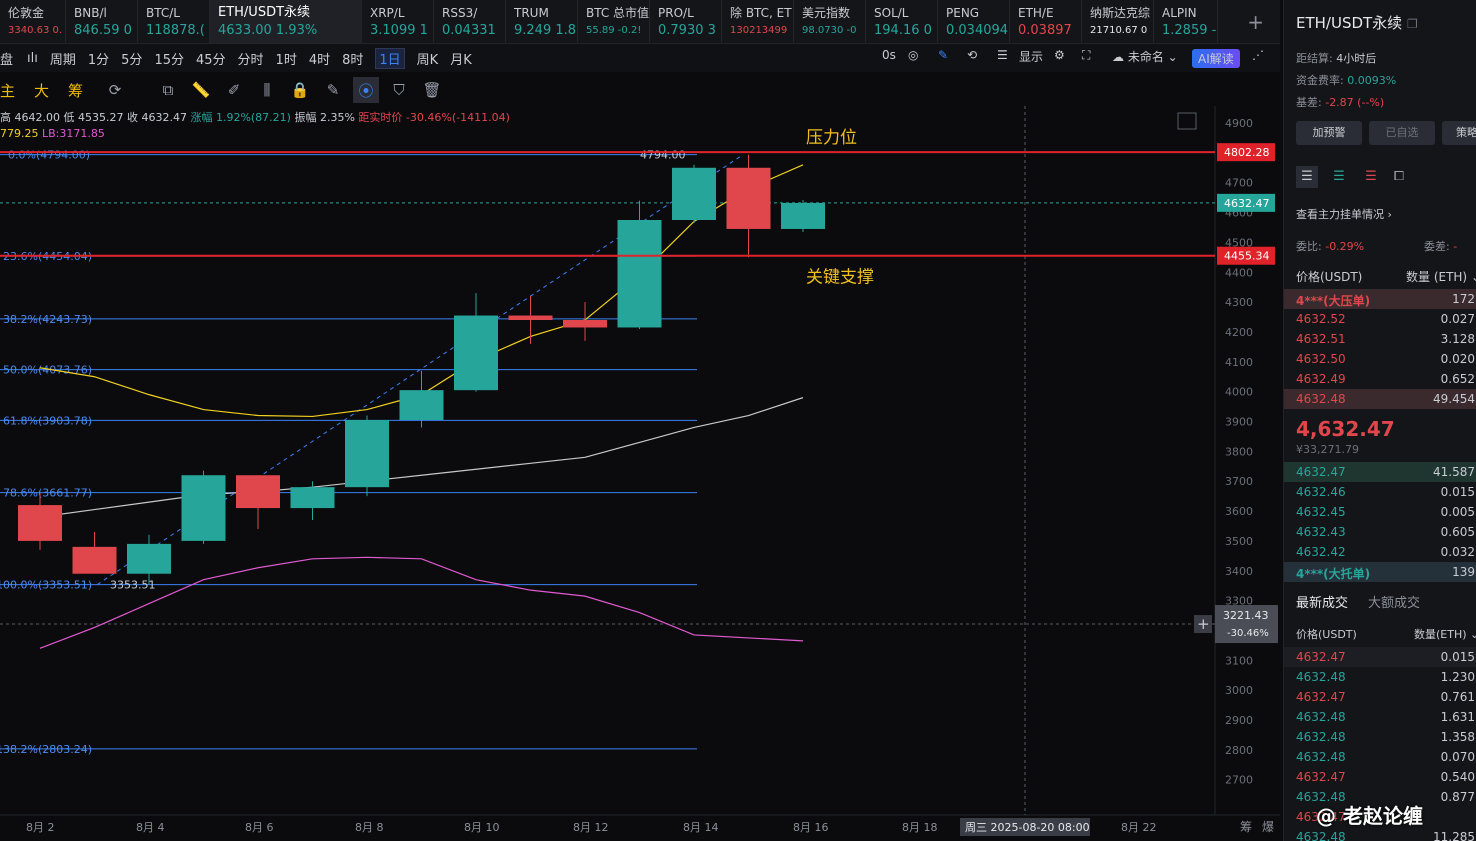  What do you see at coordinates (758, 21) in the screenshot?
I see `ticker-tab: 除 BTC, ET 130213499` at bounding box center [758, 21].